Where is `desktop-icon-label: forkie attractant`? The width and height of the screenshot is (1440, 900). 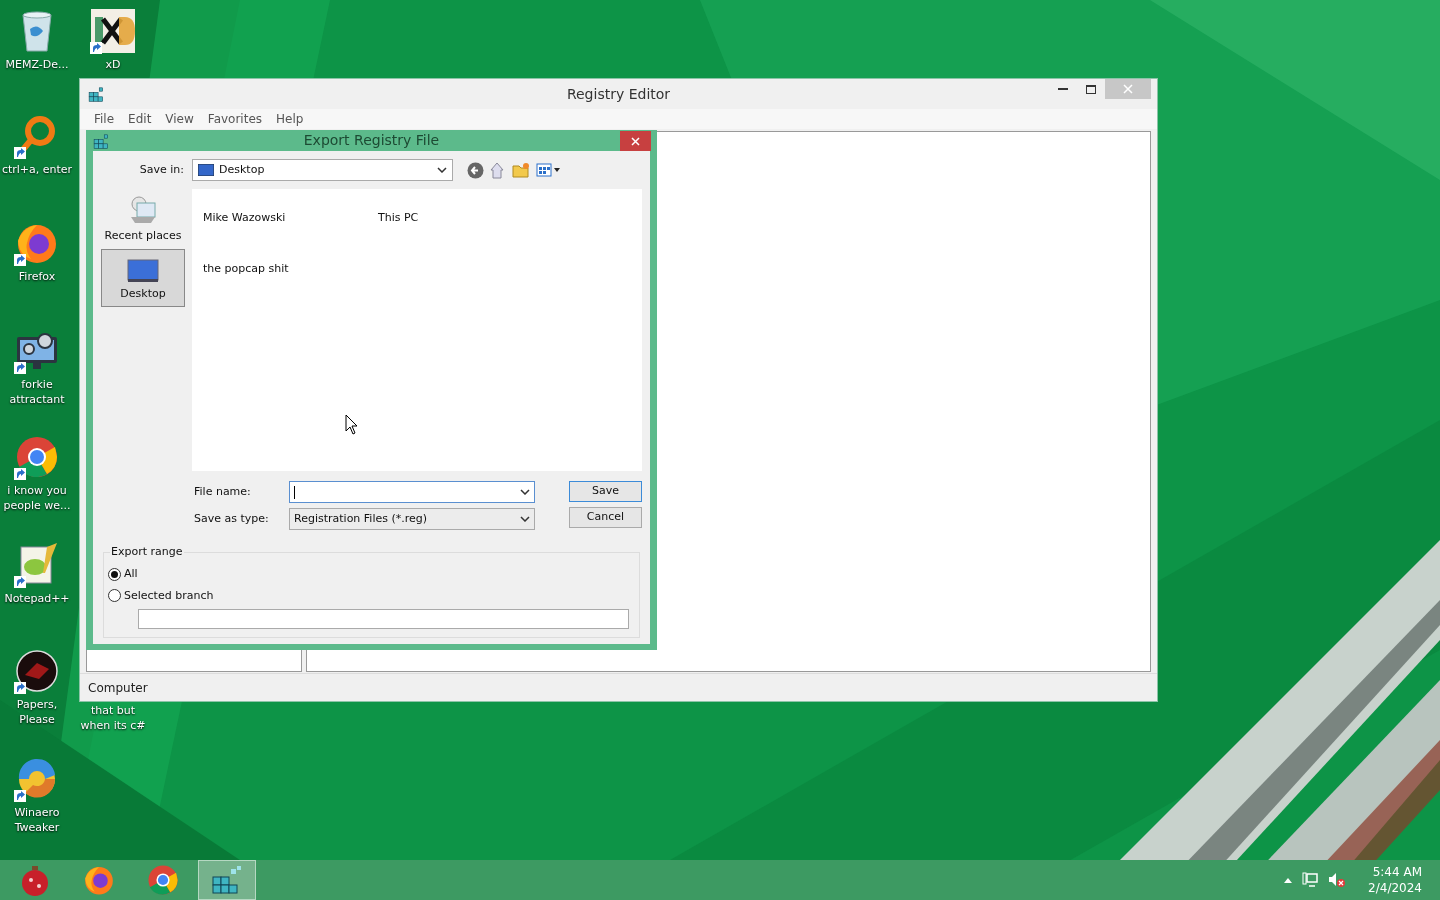 desktop-icon-label: forkie attractant is located at coordinates (37, 392).